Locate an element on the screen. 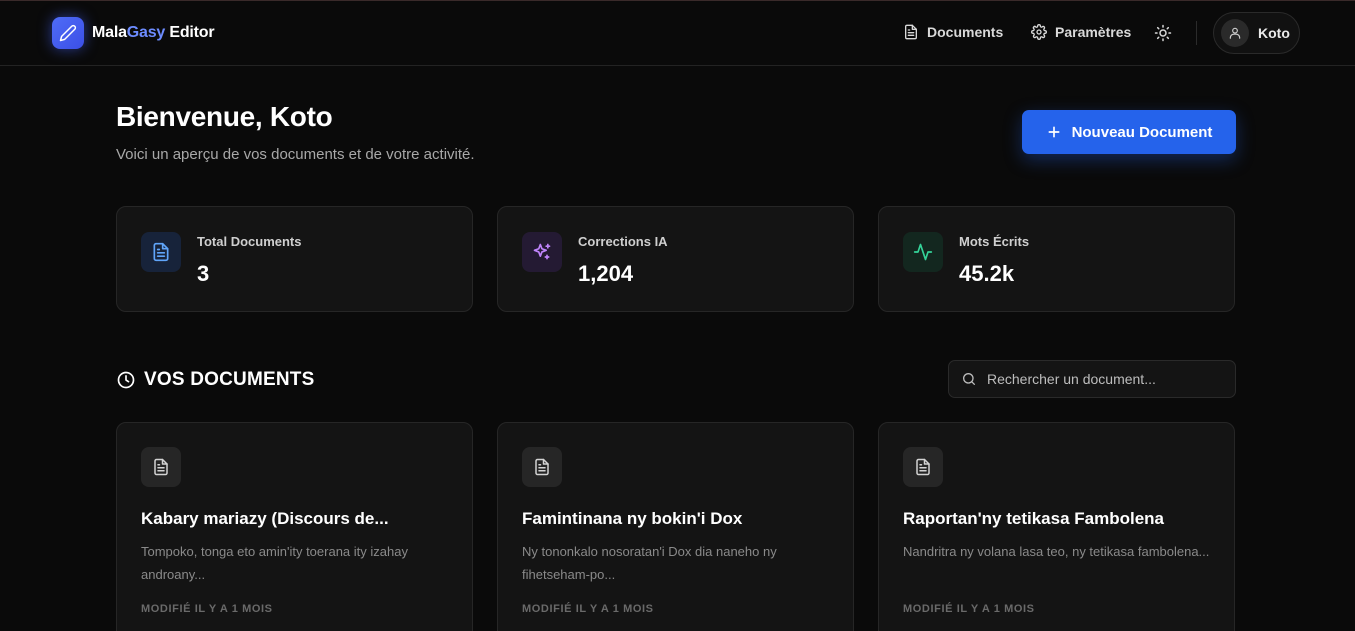 This screenshot has width=1355, height=631. search-icon is located at coordinates (969, 379).